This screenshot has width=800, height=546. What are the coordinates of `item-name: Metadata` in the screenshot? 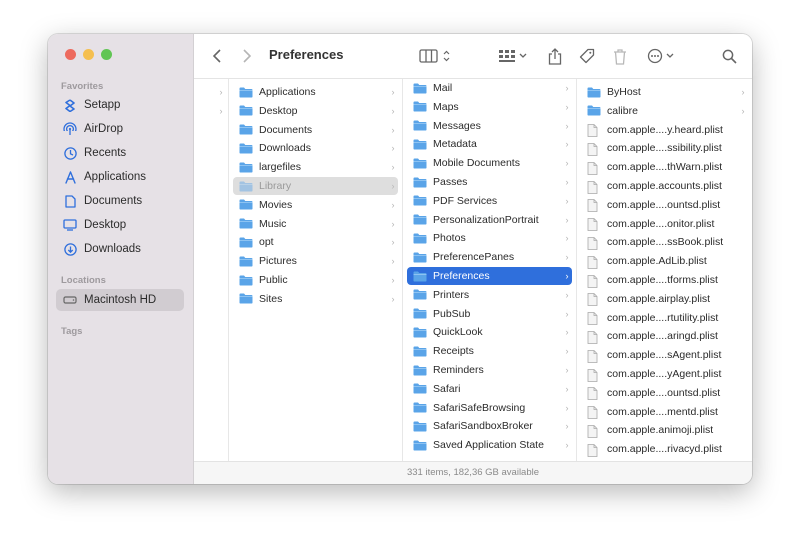 It's located at (455, 144).